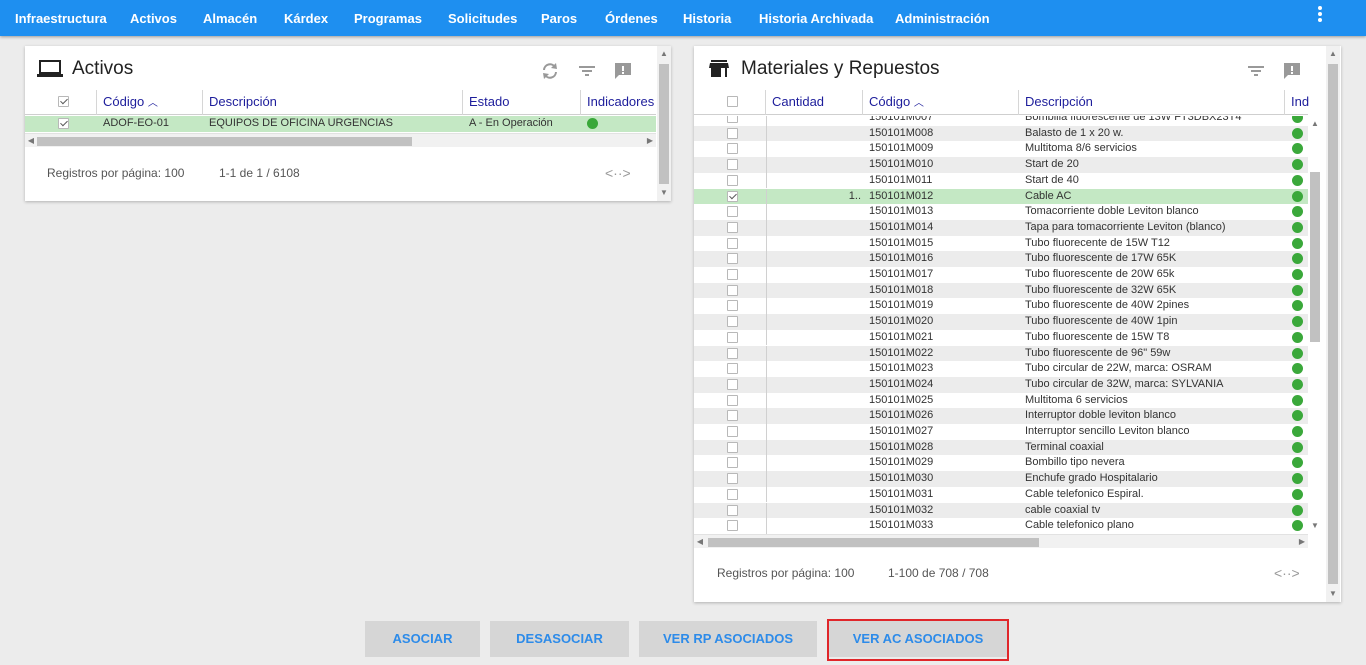 Image resolution: width=1366 pixels, height=665 pixels. Describe the element at coordinates (1001, 353) in the screenshot. I see `table-row: 150101M022 Tubo fluorescente de 96" 59w` at that location.